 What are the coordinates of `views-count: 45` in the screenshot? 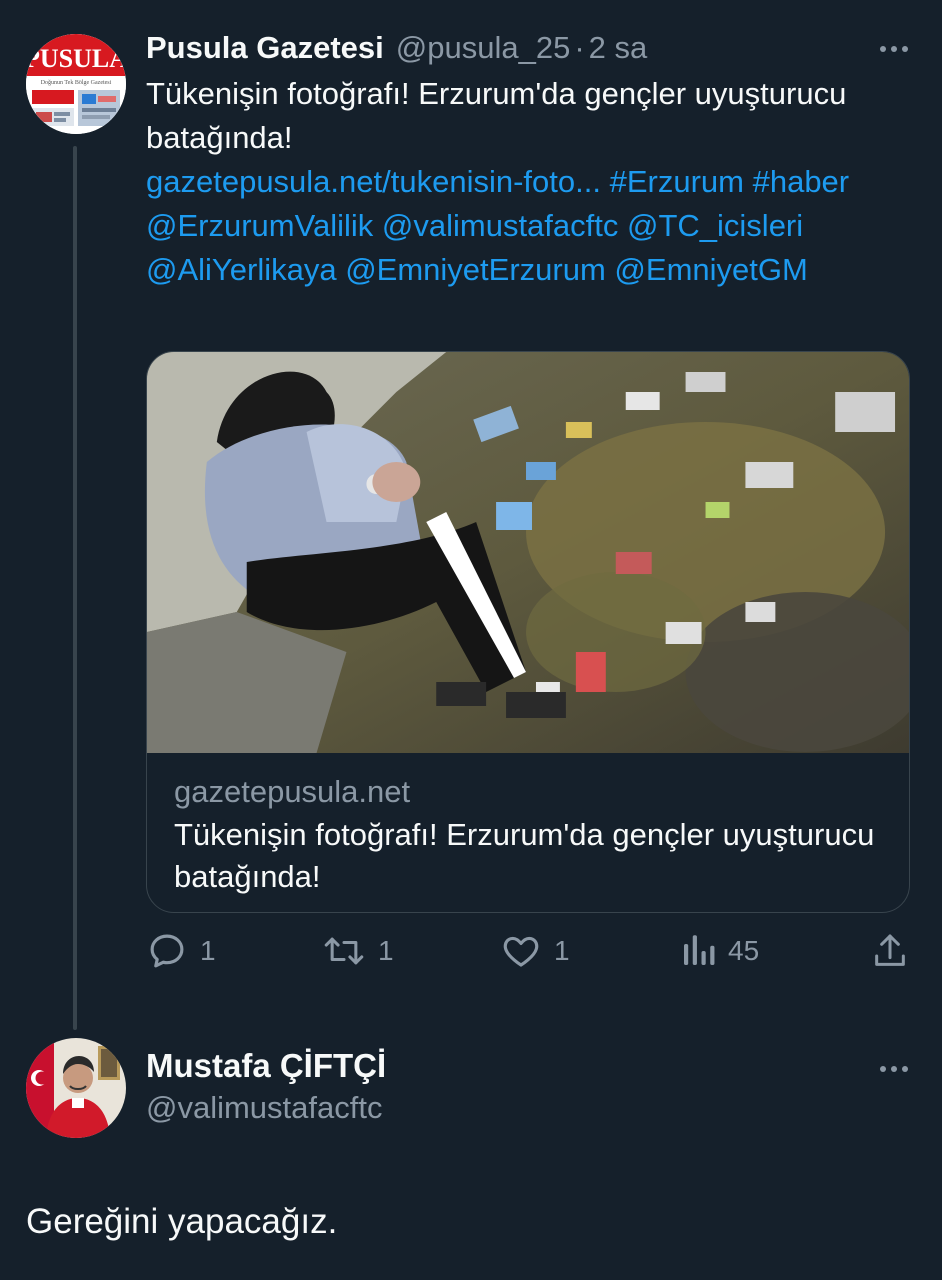 It's located at (744, 950).